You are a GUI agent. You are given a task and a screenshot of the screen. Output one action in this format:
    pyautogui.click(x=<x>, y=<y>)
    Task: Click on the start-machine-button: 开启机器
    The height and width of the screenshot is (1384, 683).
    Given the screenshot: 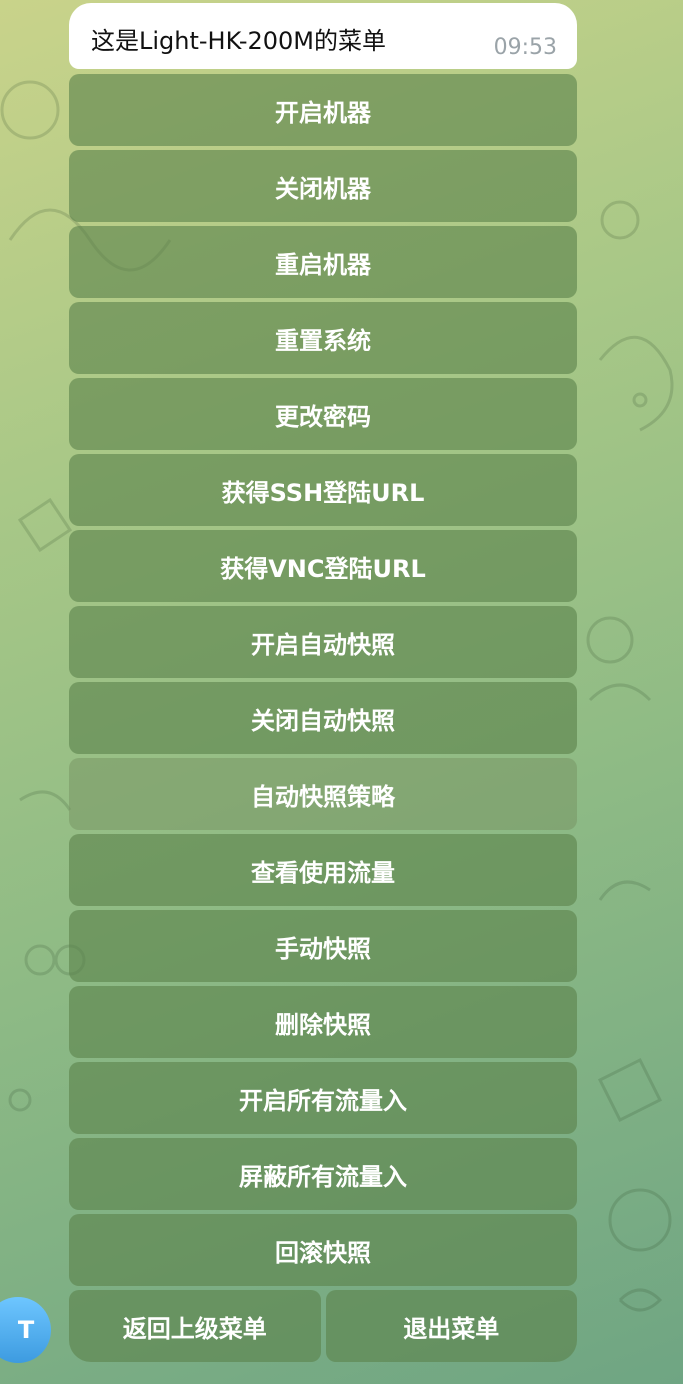 What is the action you would take?
    pyautogui.click(x=323, y=110)
    